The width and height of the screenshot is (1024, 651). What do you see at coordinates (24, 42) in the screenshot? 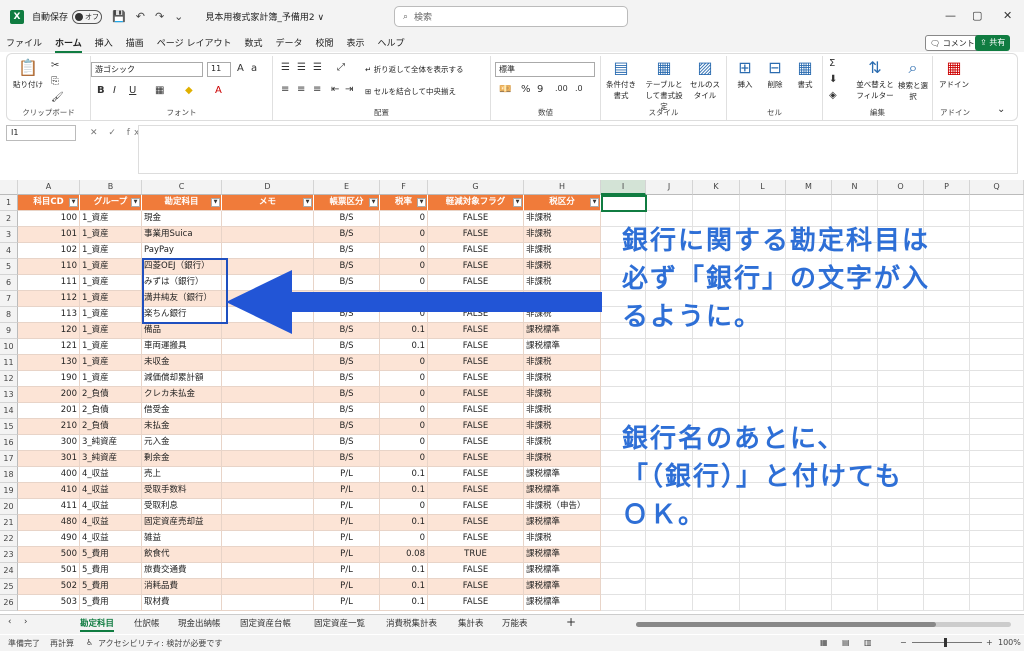
I see `ribbon-tab: ファイル` at bounding box center [24, 42].